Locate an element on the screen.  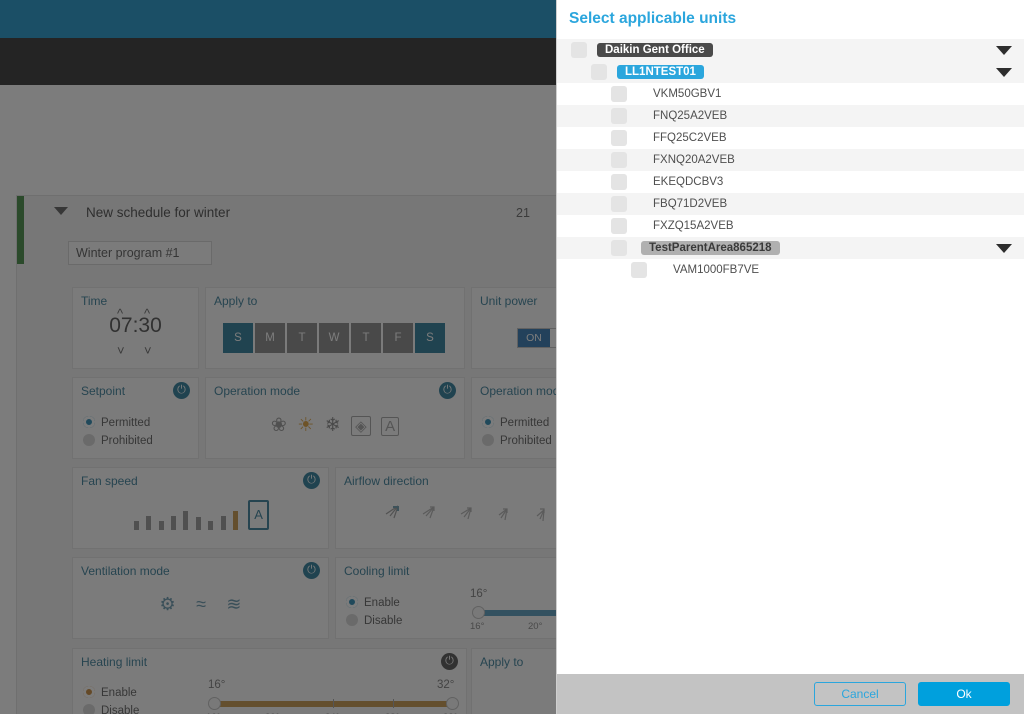
tree-row: FXNQ20A2VEB is located at coordinates (790, 160).